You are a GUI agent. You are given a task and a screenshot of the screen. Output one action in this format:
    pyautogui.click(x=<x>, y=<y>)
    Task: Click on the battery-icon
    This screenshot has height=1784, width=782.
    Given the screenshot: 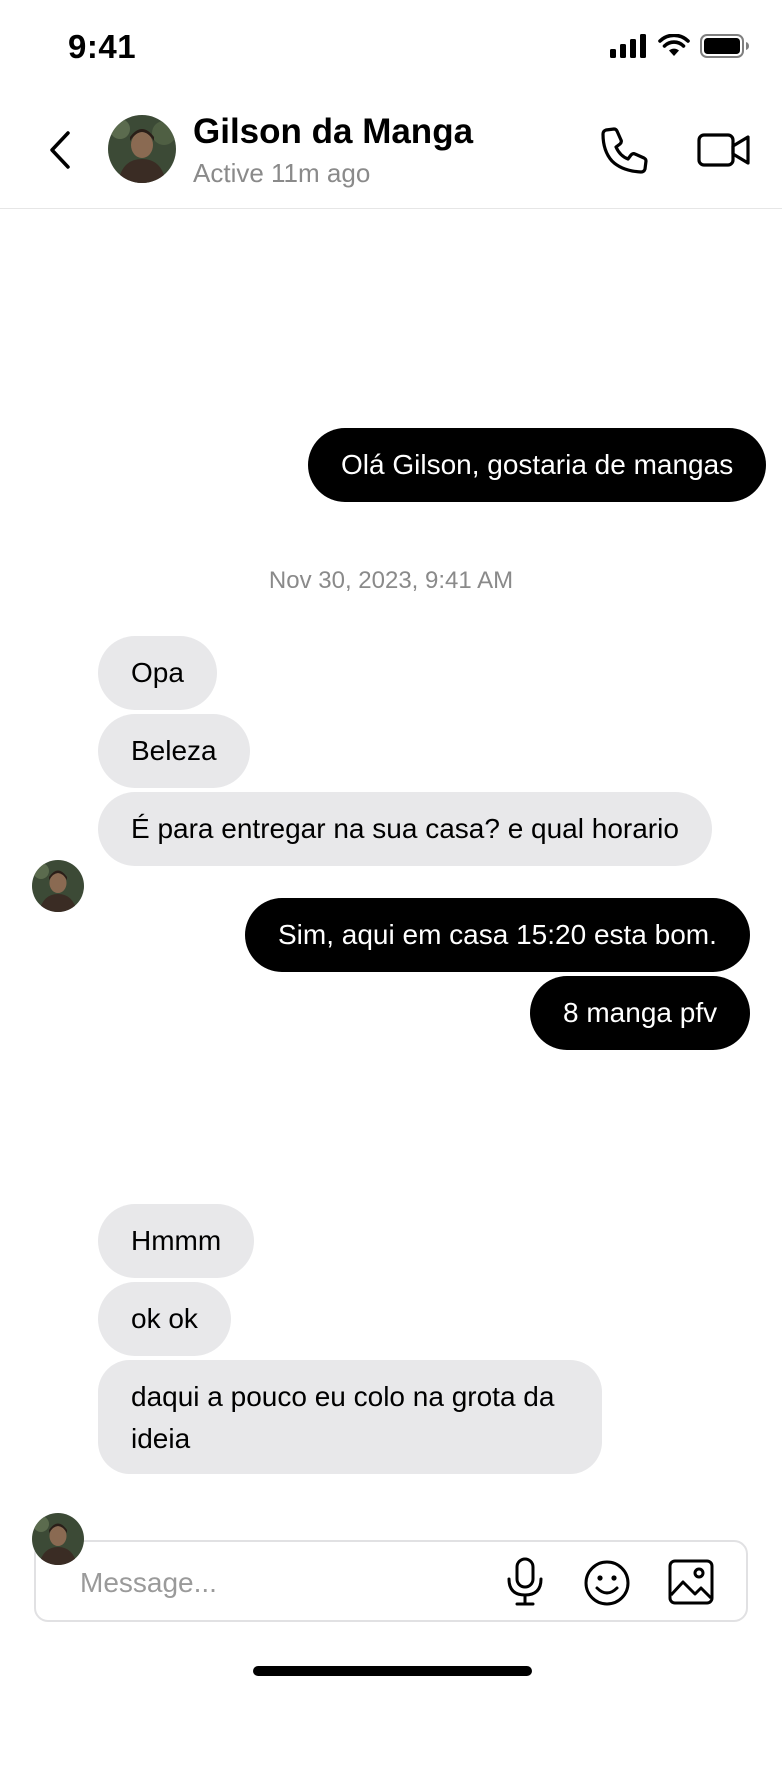 What is the action you would take?
    pyautogui.click(x=724, y=46)
    